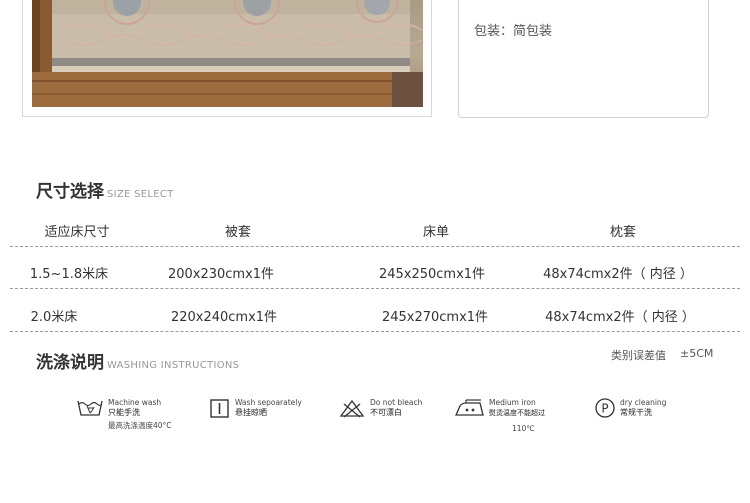 Image resolution: width=750 pixels, height=503 pixels. What do you see at coordinates (268, 402) in the screenshot?
I see `wash-en-label: Wash sepoarately` at bounding box center [268, 402].